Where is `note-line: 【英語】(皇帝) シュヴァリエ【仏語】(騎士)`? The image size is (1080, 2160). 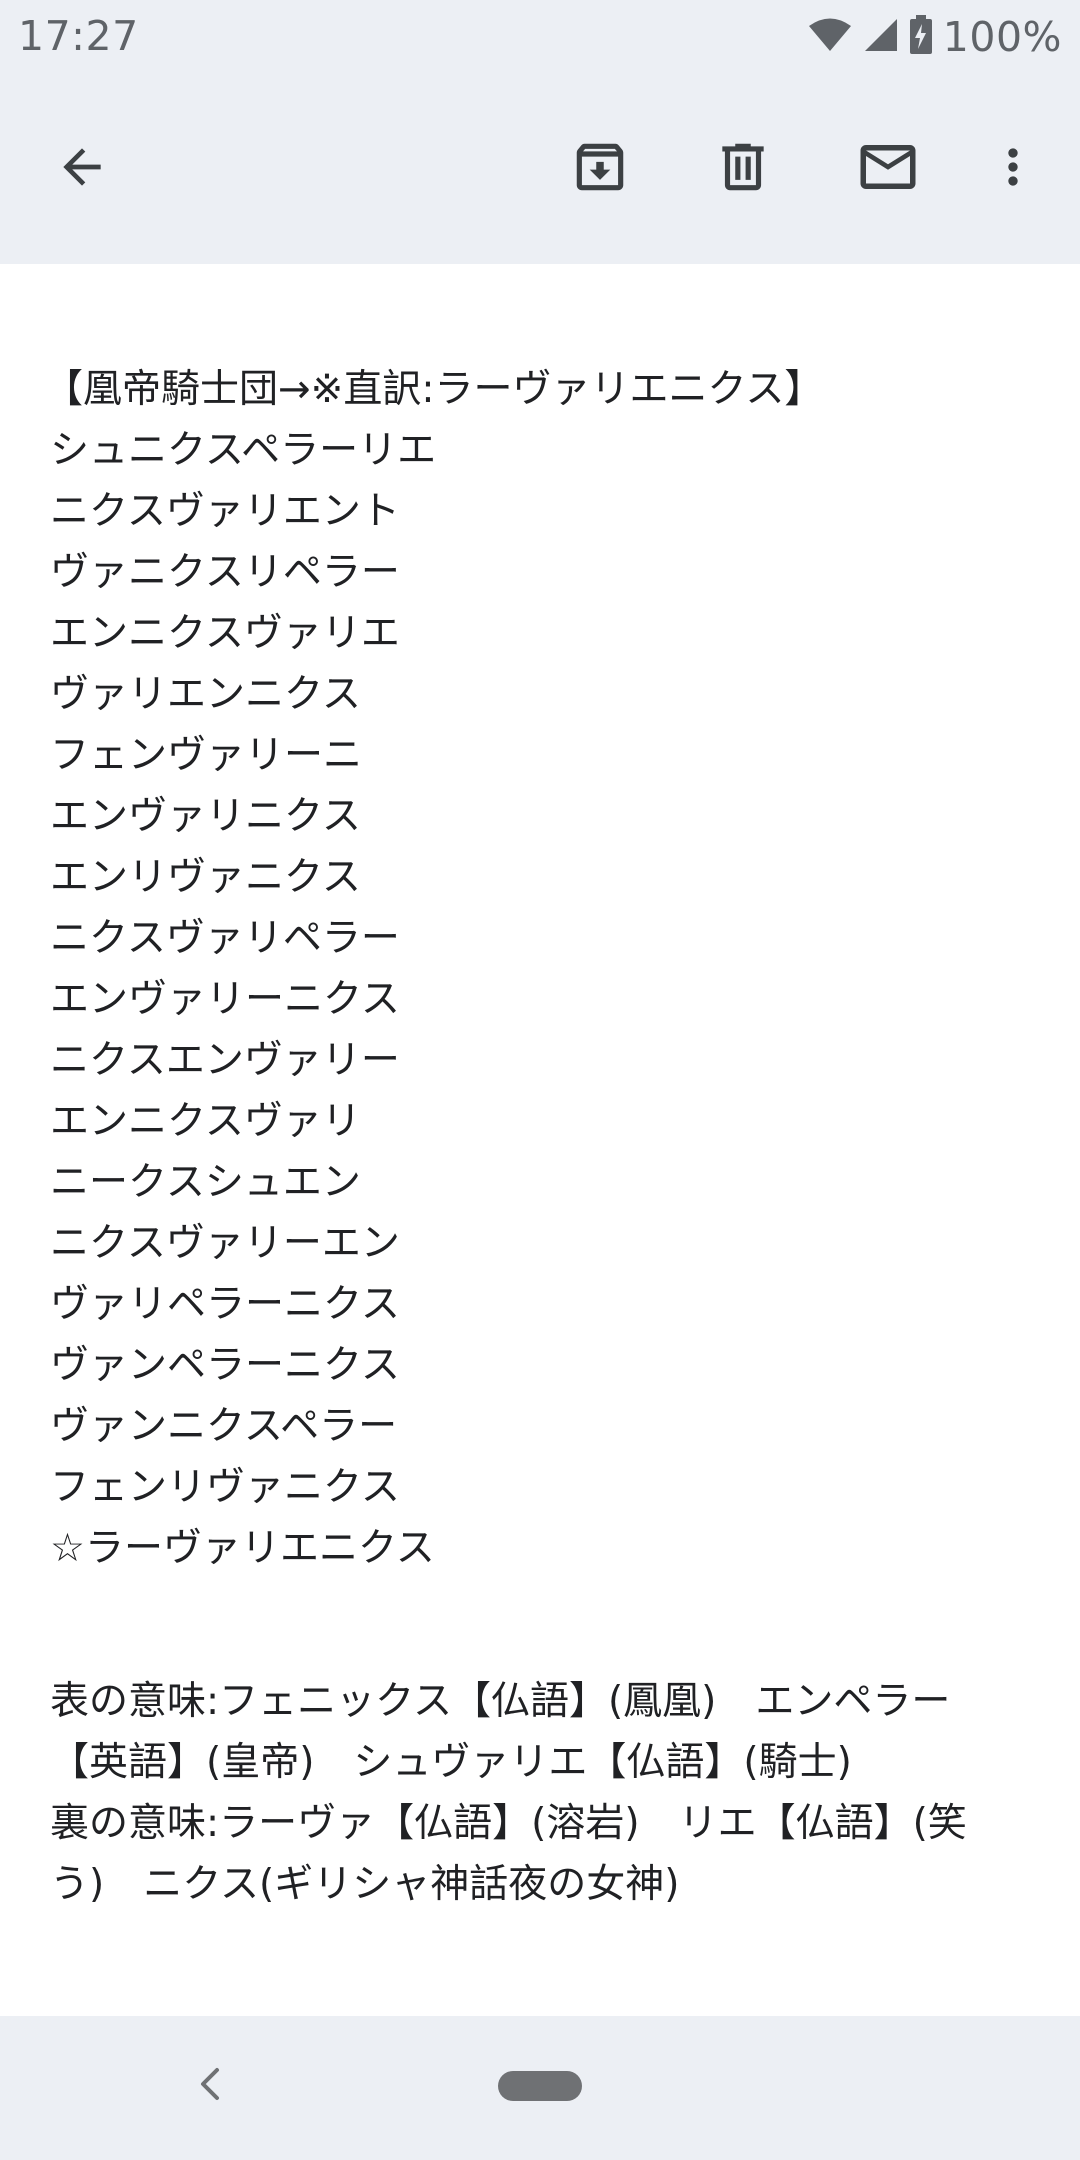 note-line: 【英語】(皇帝) シュヴァリエ【仏語】(騎士) is located at coordinates (451, 1762).